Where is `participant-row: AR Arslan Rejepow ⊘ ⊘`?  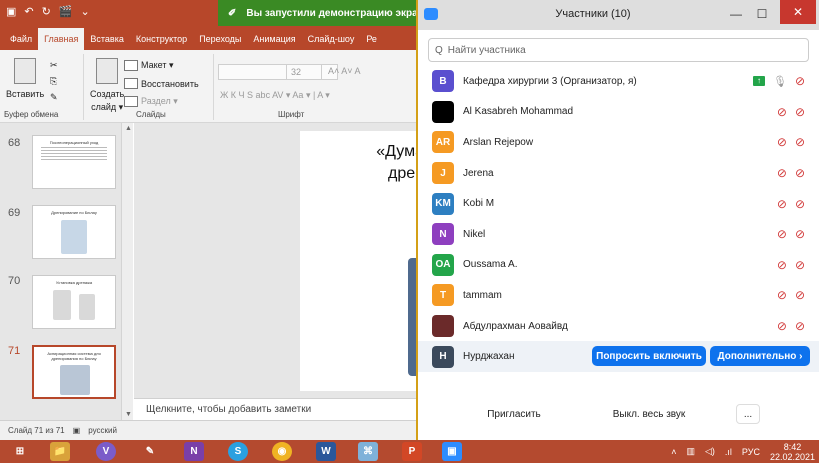
participant-row: AR Arslan Rejepow ⊘ ⊘ is located at coordinates (618, 142).